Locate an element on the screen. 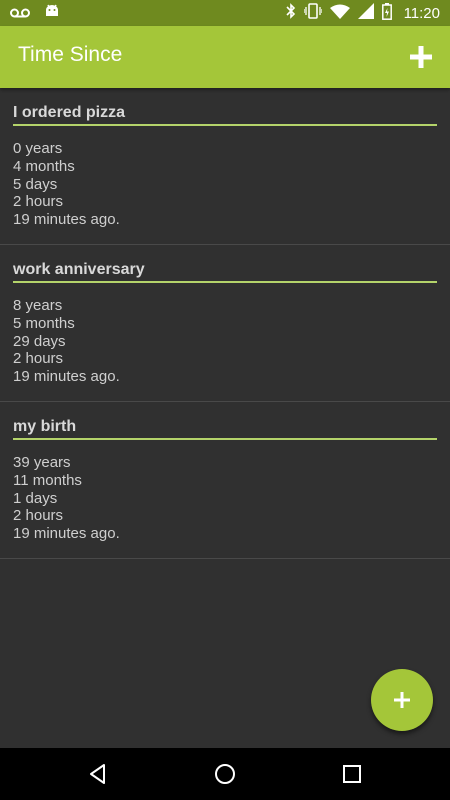  app-bar: Time Since is located at coordinates (225, 57).